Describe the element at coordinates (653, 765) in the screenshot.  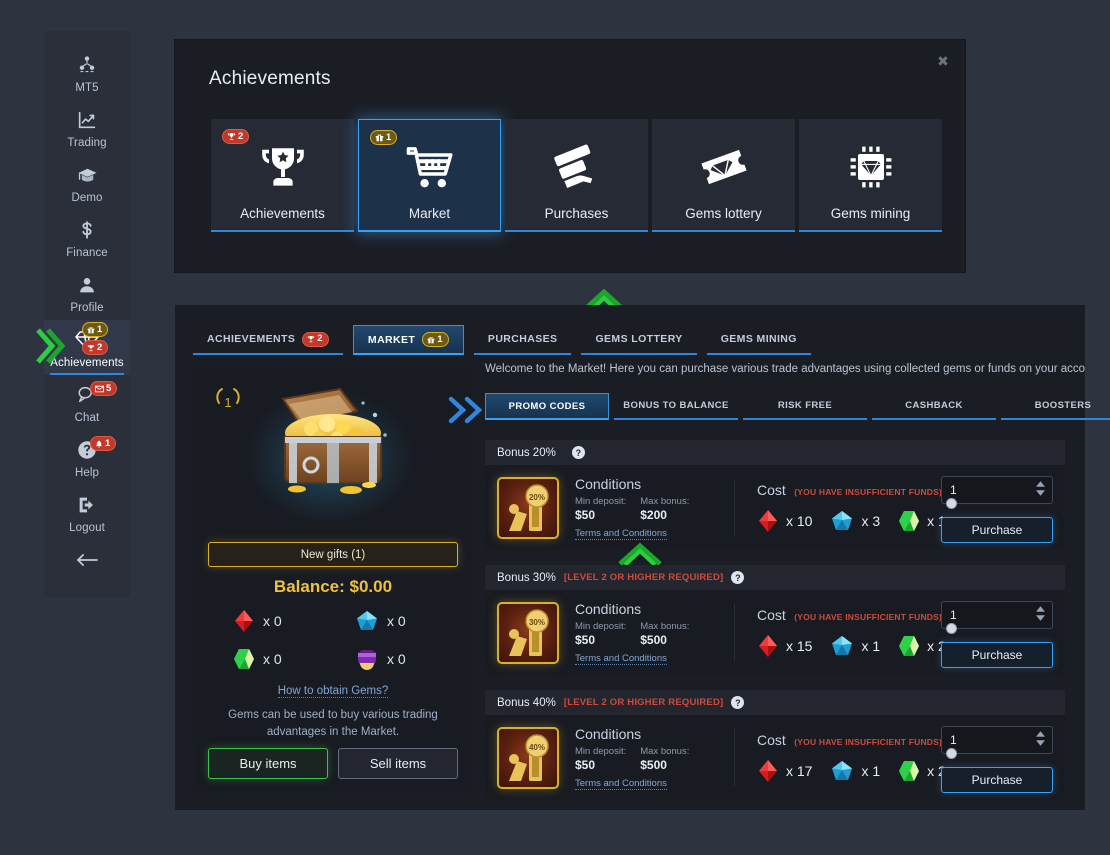
I see `max-bonus-value: $500` at that location.